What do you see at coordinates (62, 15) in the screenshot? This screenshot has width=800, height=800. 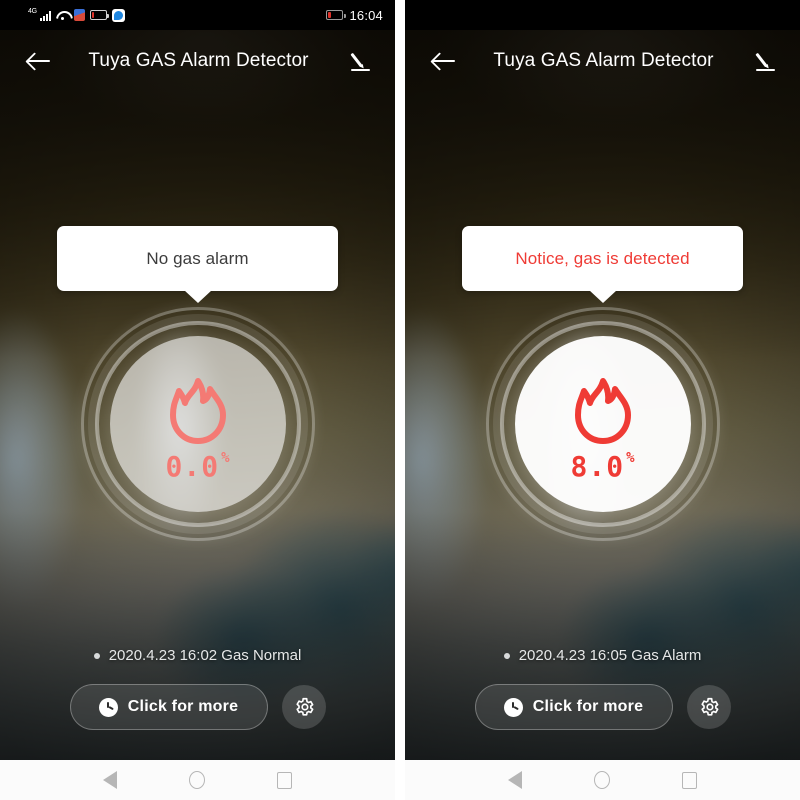 I see `wifi-icon` at bounding box center [62, 15].